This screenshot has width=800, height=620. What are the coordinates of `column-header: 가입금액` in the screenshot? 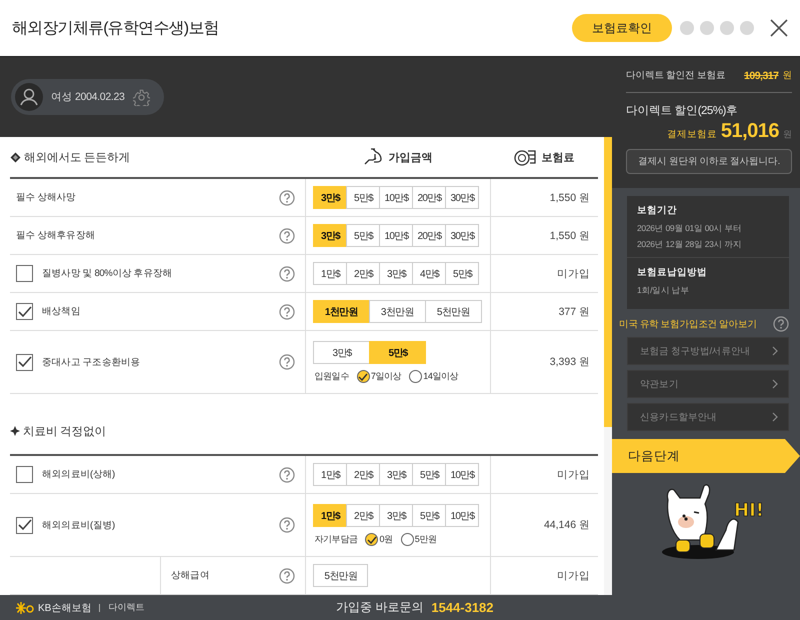 It's located at (410, 157).